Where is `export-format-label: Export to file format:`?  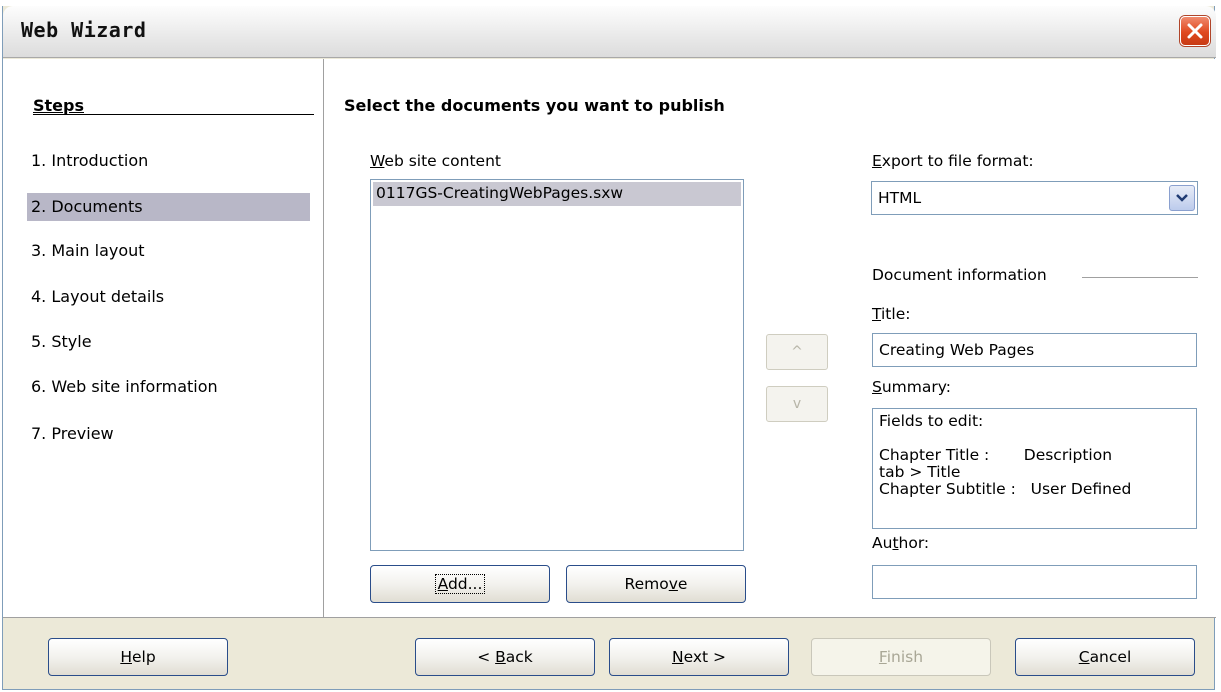
export-format-label: Export to file format: is located at coordinates (953, 161).